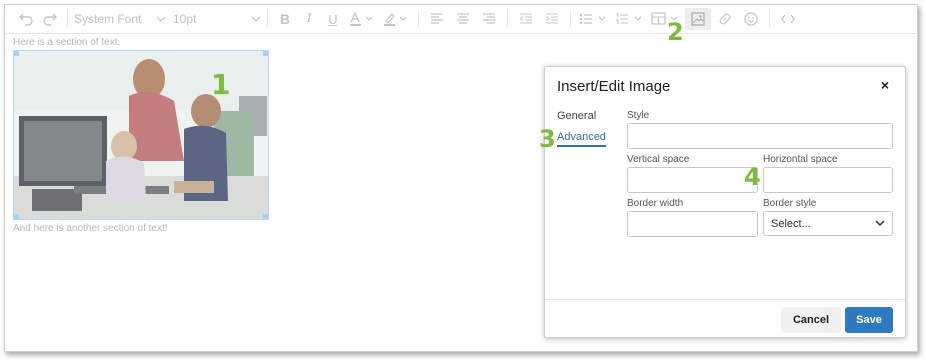 This screenshot has height=360, width=926. Describe the element at coordinates (788, 19) in the screenshot. I see `source-code-icon` at that location.